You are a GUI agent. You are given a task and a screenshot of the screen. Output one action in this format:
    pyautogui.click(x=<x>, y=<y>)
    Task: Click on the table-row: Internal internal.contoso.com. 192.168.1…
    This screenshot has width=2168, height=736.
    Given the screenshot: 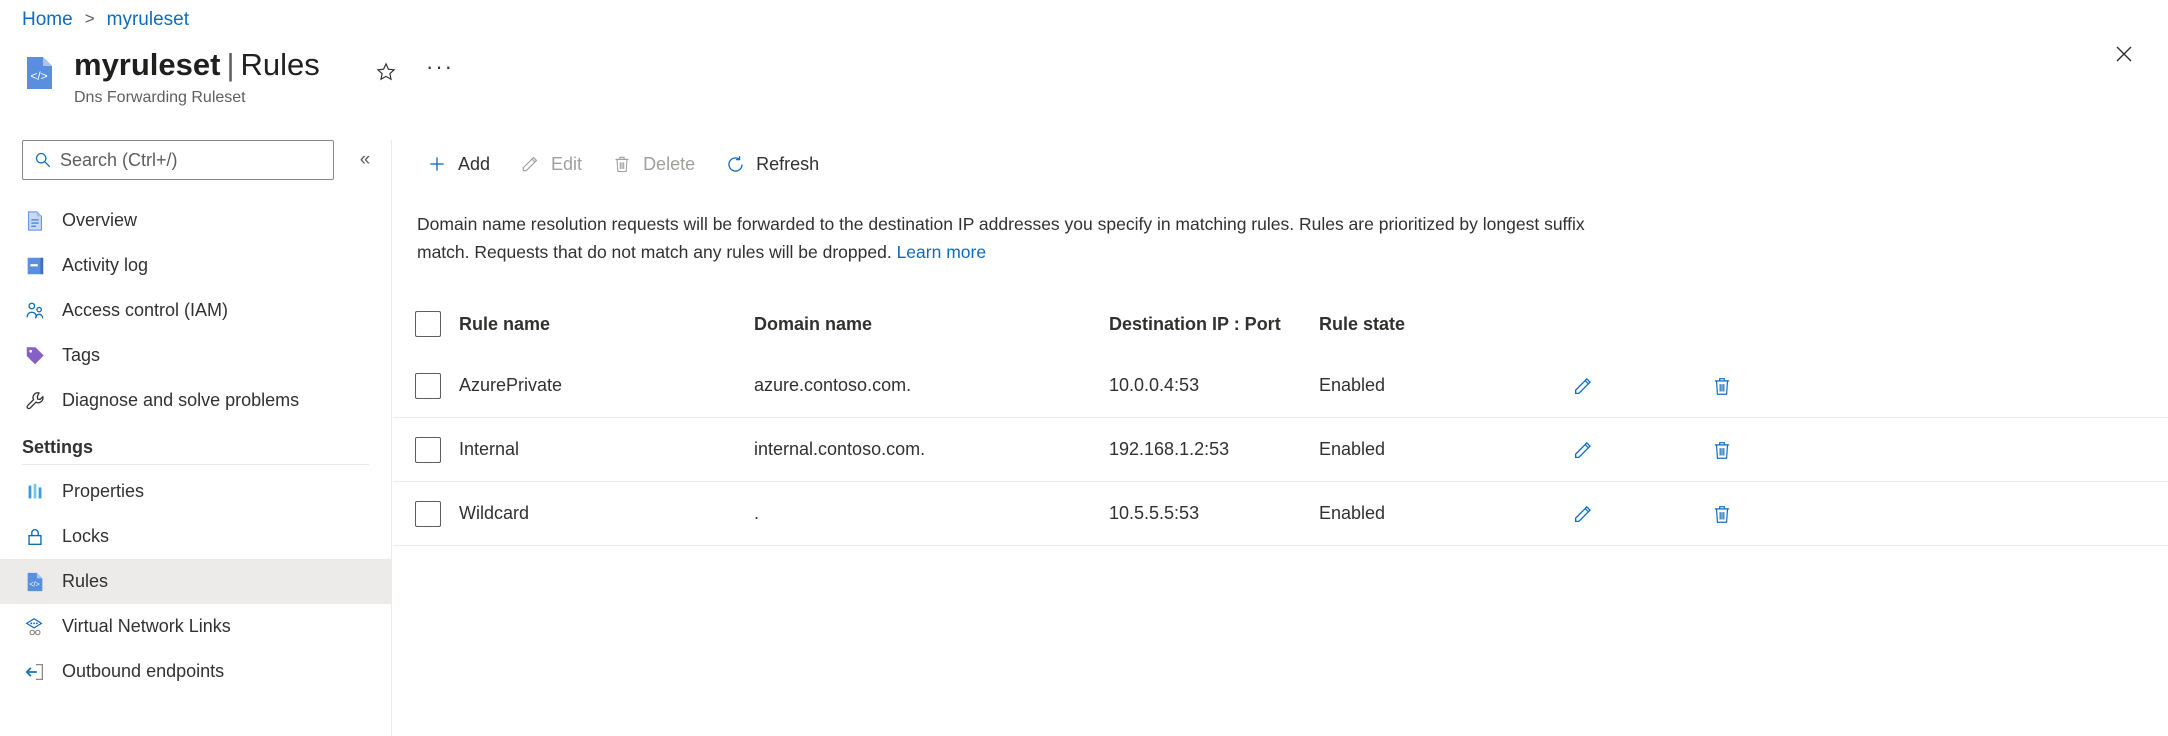 What is the action you would take?
    pyautogui.click(x=1280, y=450)
    